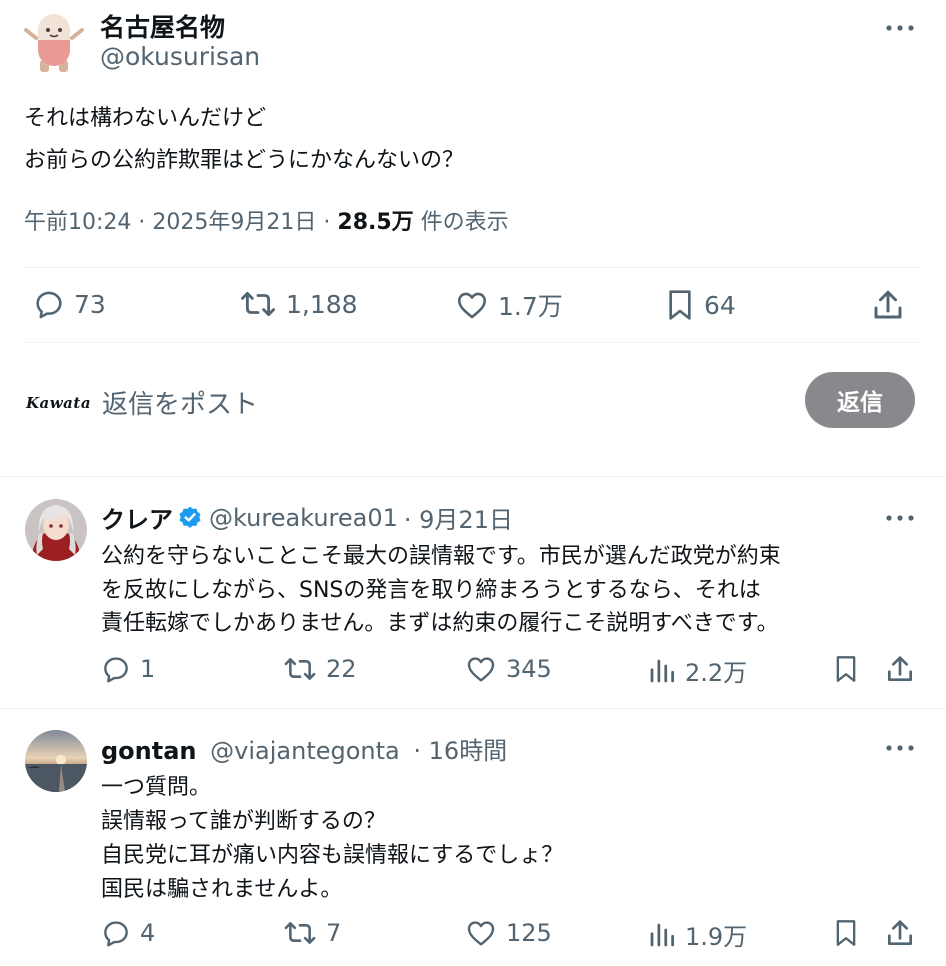  I want to click on reply-count: 73, so click(90, 304).